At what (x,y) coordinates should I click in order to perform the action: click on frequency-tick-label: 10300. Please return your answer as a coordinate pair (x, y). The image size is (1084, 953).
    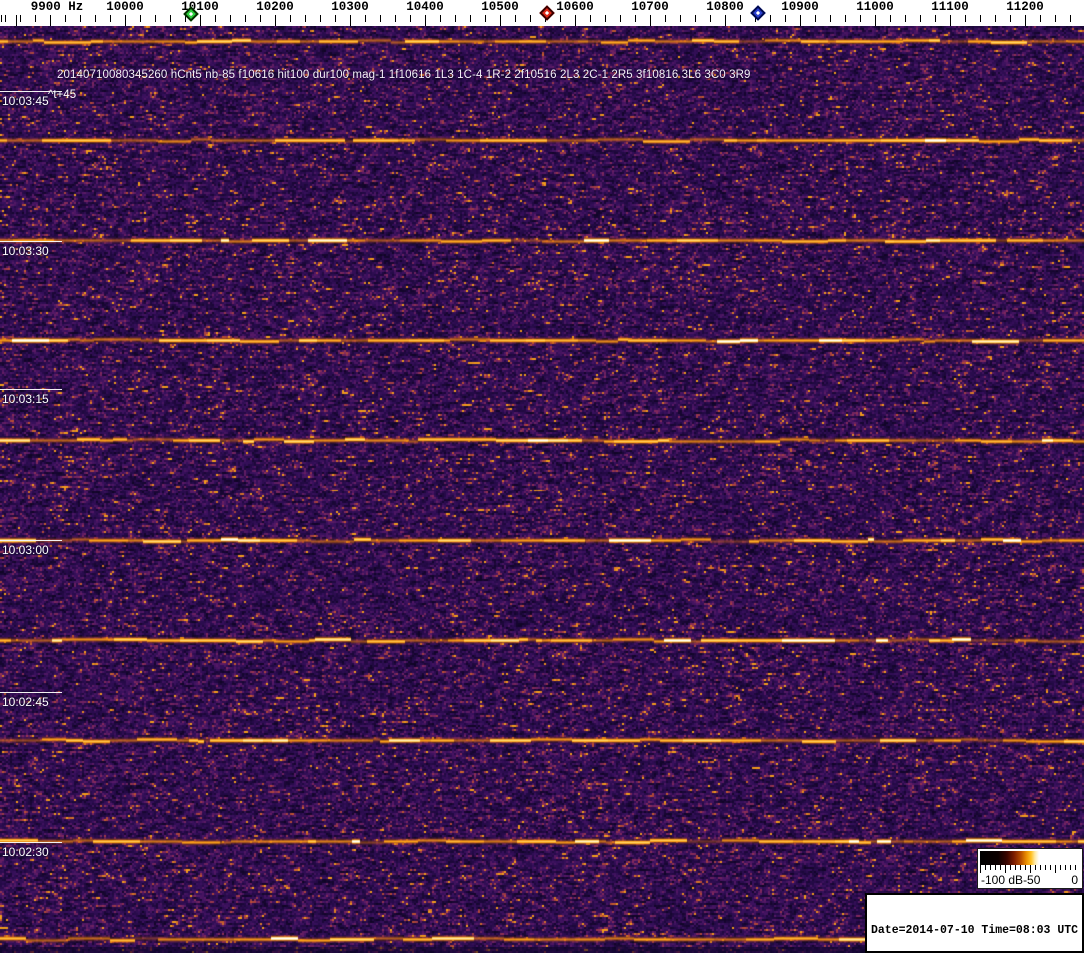
    Looking at the image, I should click on (350, 7).